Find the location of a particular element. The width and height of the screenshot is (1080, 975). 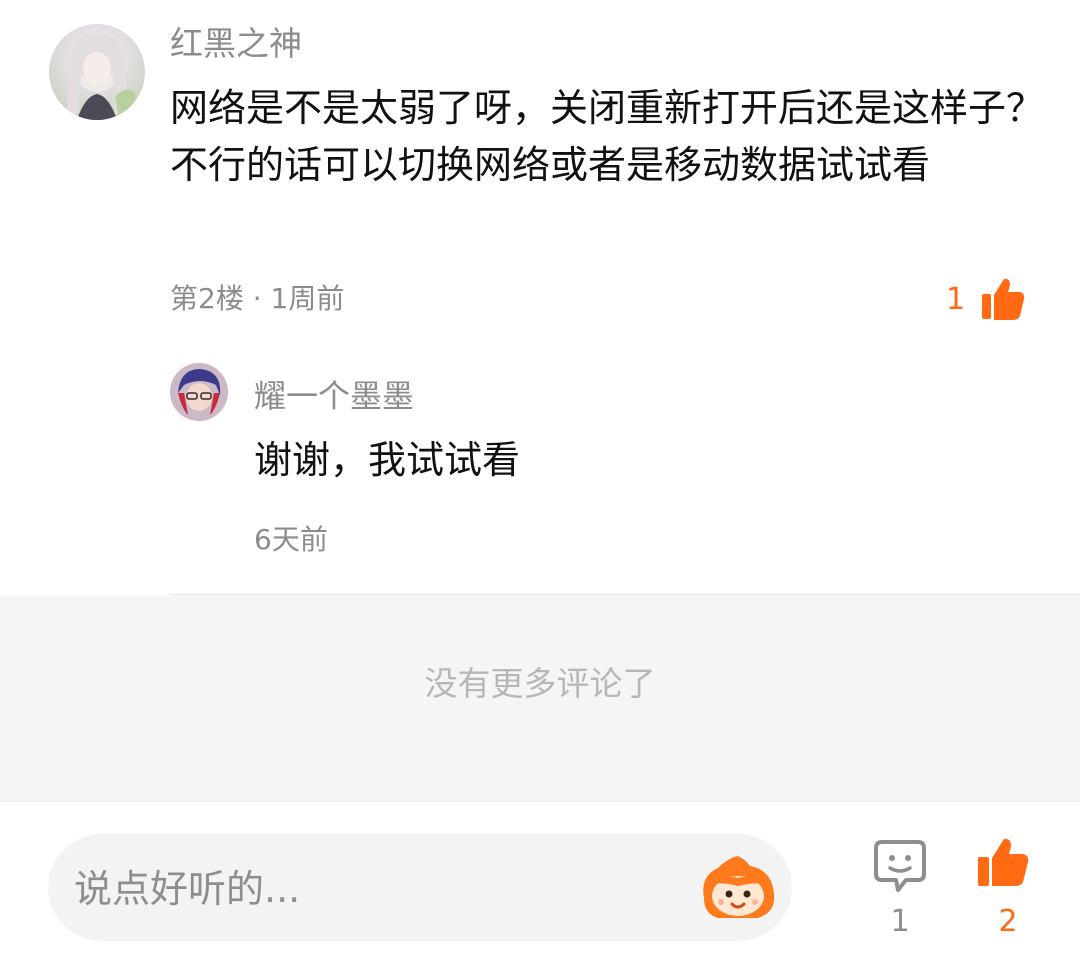

comment-count: 1 is located at coordinates (900, 921).